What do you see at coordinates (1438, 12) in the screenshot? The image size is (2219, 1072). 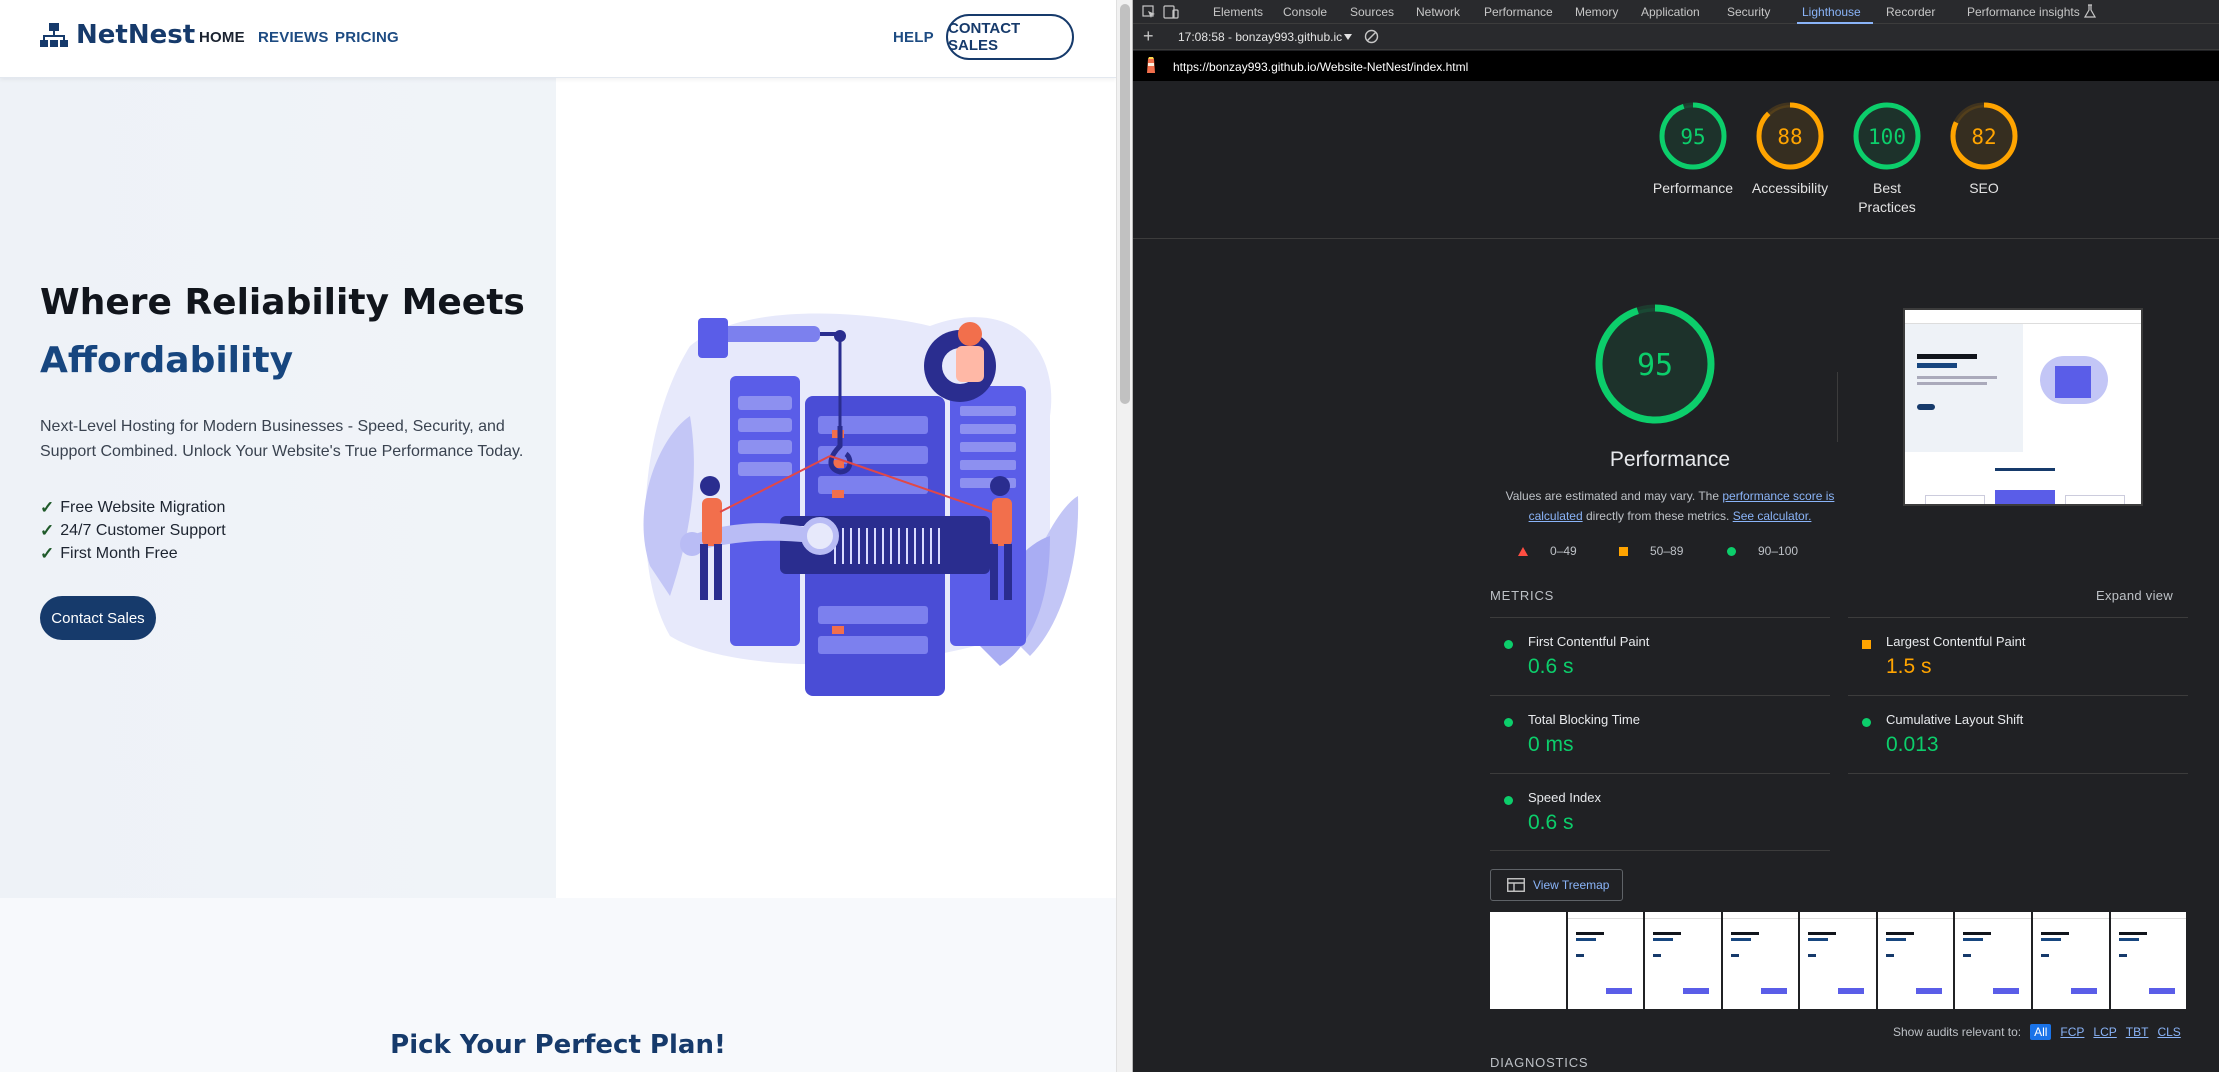 I see `tab-network: Network` at bounding box center [1438, 12].